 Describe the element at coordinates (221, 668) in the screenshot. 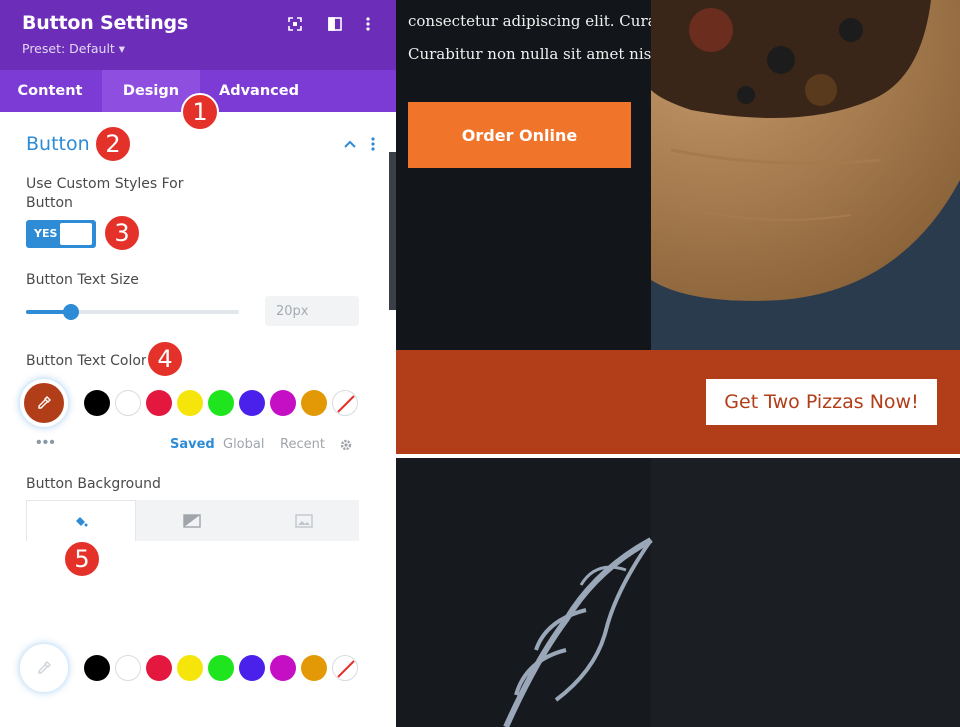

I see `bg-swatch-green` at that location.